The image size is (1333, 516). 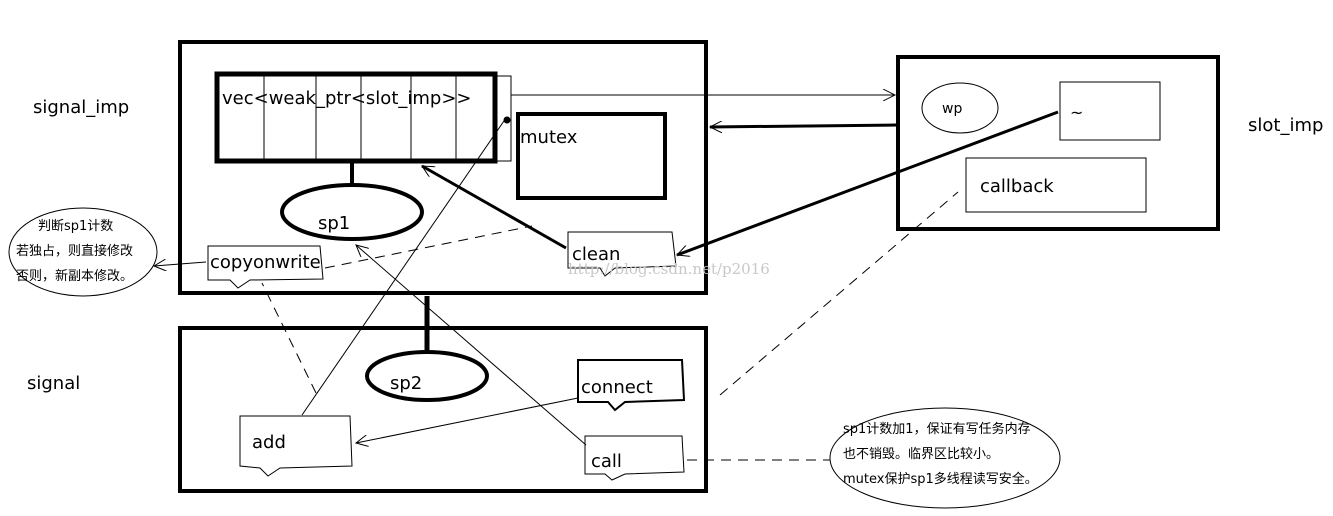 What do you see at coordinates (74, 276) in the screenshot?
I see `copyonwrite-note-line: 否则，新副本修改。` at bounding box center [74, 276].